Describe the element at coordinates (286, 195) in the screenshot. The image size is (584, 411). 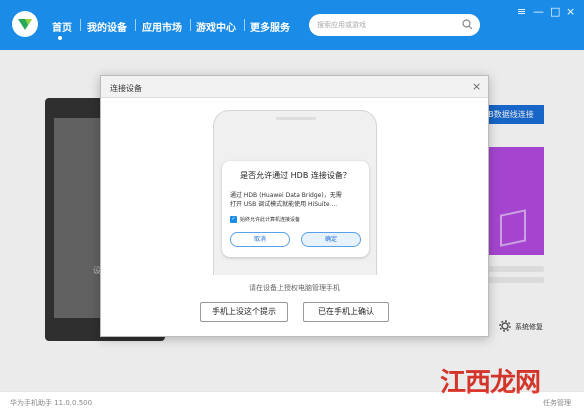
I see `prompt-body-line: 通过 HDB (Huawei Data Bridge)，无需` at that location.